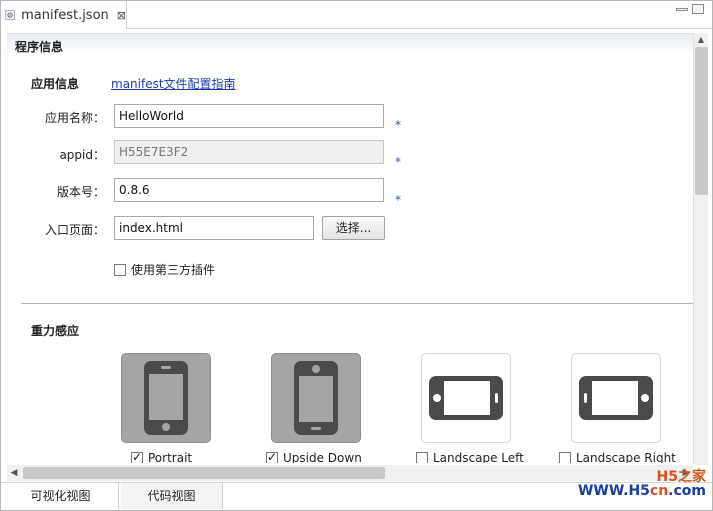 This screenshot has width=713, height=511. I want to click on tab-visual-view: 可视化视图, so click(61, 496).